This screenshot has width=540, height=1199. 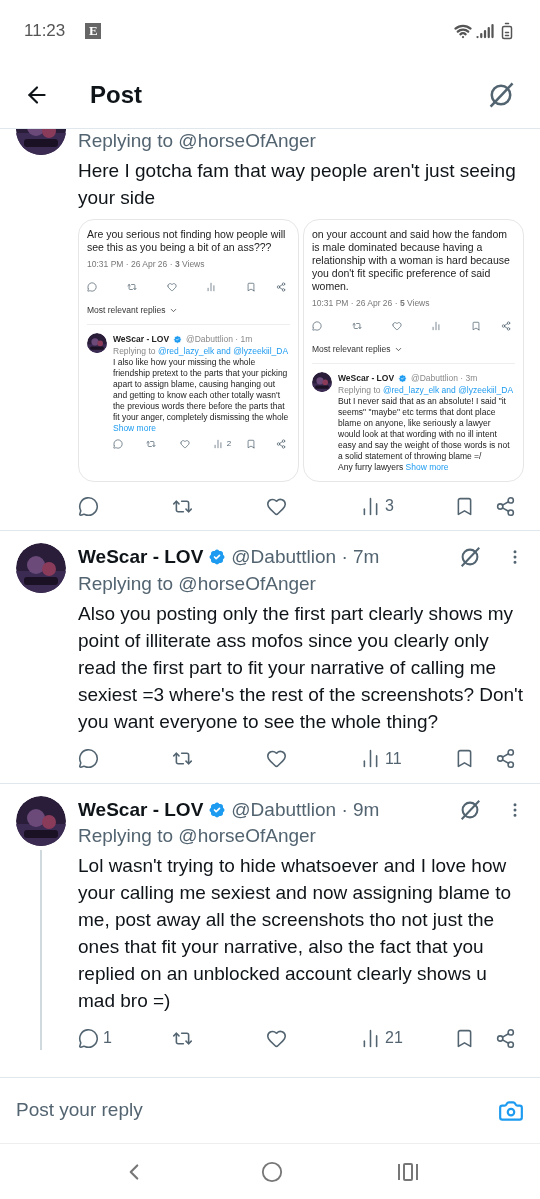 I want to click on post-meta: 10:31 PM · 26 Apr 26 · 5 Views, so click(x=371, y=303).